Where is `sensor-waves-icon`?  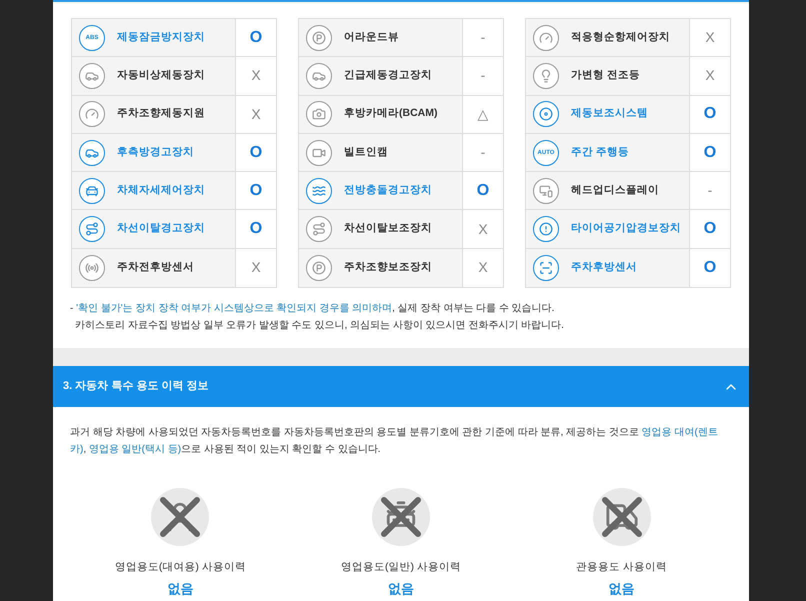
sensor-waves-icon is located at coordinates (92, 267).